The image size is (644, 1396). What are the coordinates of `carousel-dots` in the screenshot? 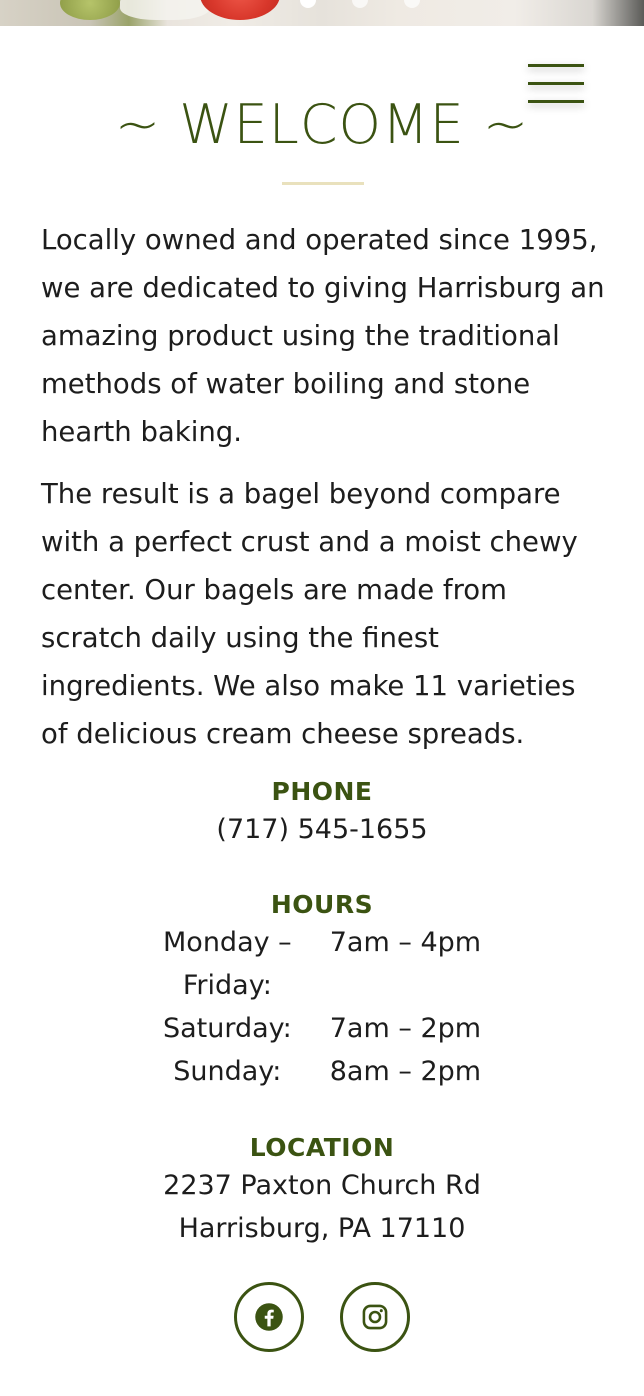 It's located at (360, 4).